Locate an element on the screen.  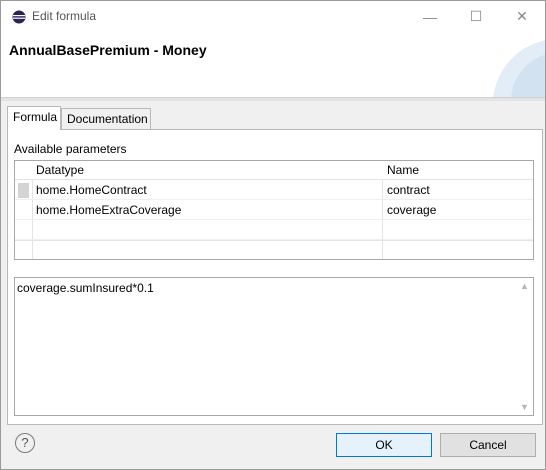
table-row: home.HomeExtraCoverage coverage is located at coordinates (274, 210).